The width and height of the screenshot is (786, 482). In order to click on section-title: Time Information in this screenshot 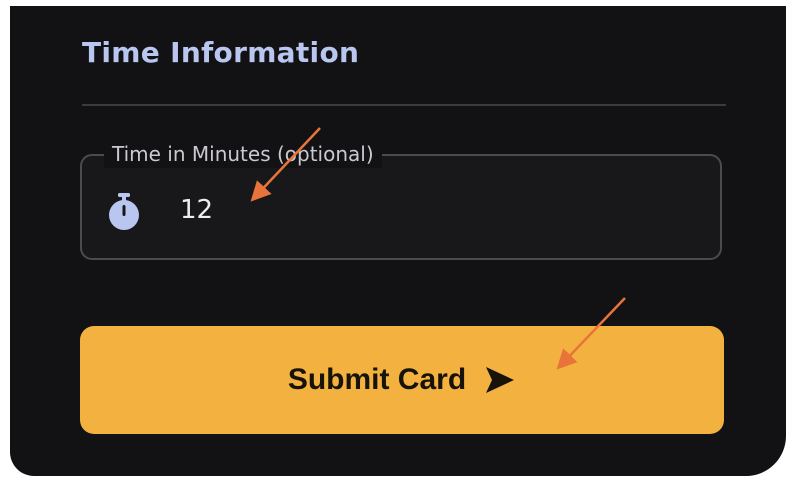, I will do `click(221, 52)`.